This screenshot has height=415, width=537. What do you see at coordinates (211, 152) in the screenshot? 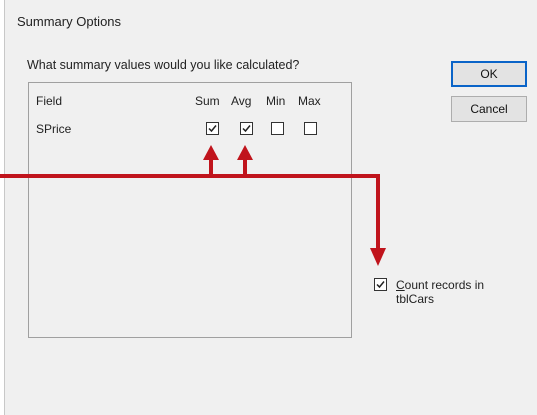
I see `arrowhead-up-sum` at bounding box center [211, 152].